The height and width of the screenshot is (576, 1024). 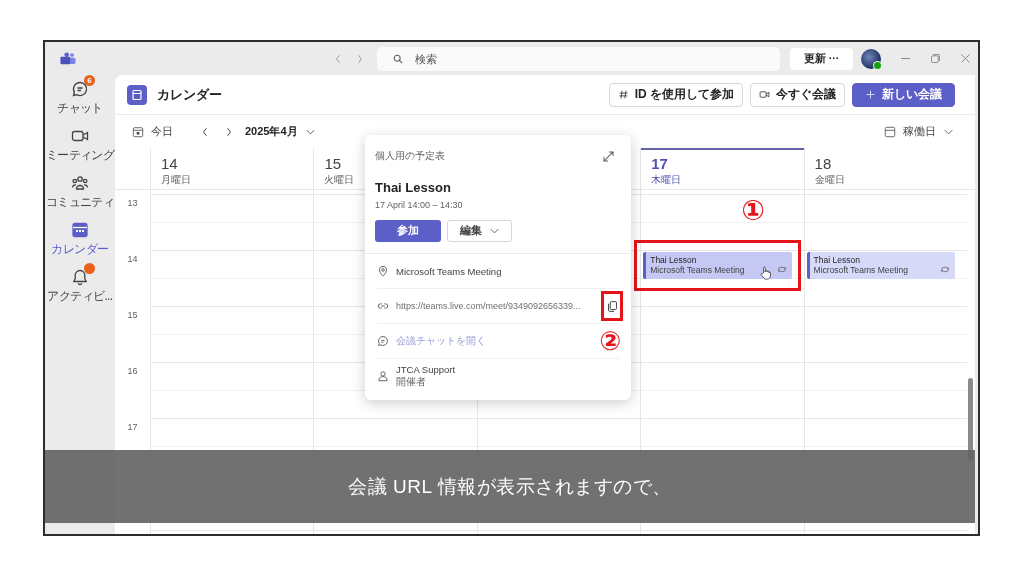 I want to click on people-icon, so click(x=80, y=183).